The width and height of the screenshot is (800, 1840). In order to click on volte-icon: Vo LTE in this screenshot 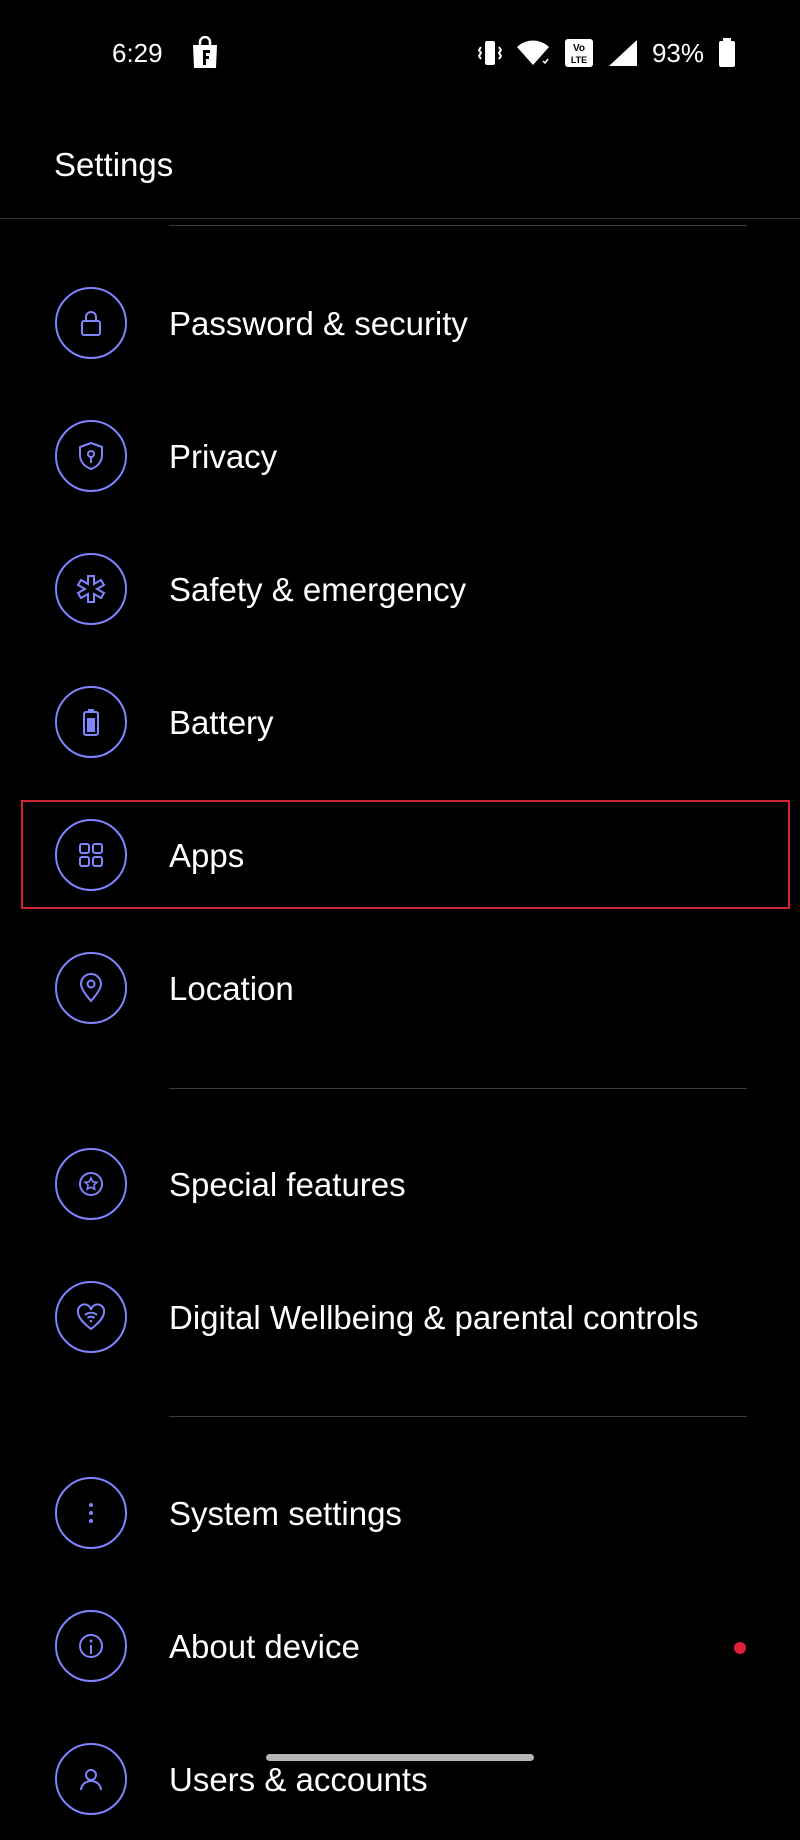, I will do `click(579, 53)`.